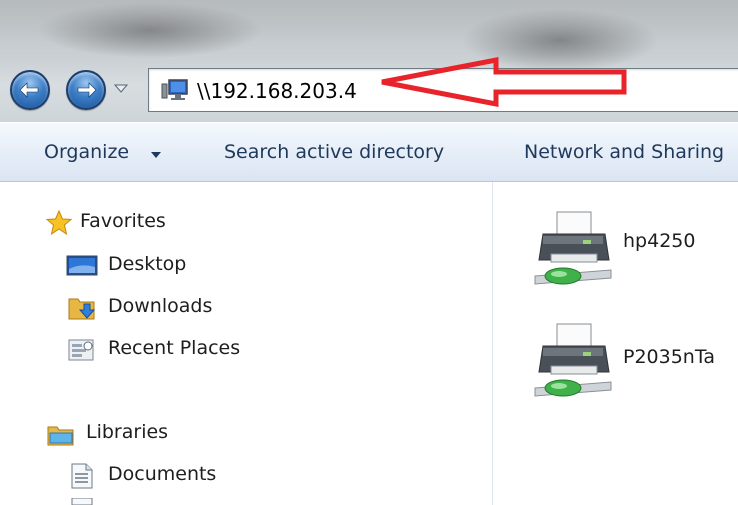 Image resolution: width=738 pixels, height=505 pixels. What do you see at coordinates (669, 357) in the screenshot?
I see `printer-name-p2035nta: P2035nTa` at bounding box center [669, 357].